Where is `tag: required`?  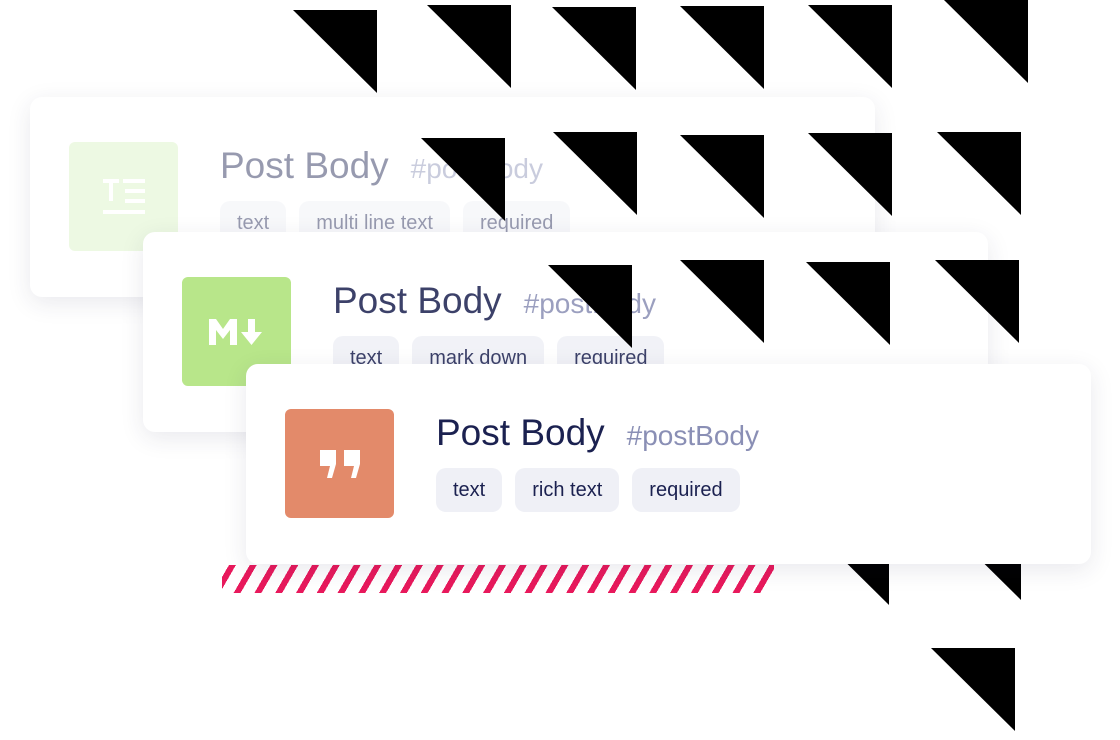
tag: required is located at coordinates (686, 490).